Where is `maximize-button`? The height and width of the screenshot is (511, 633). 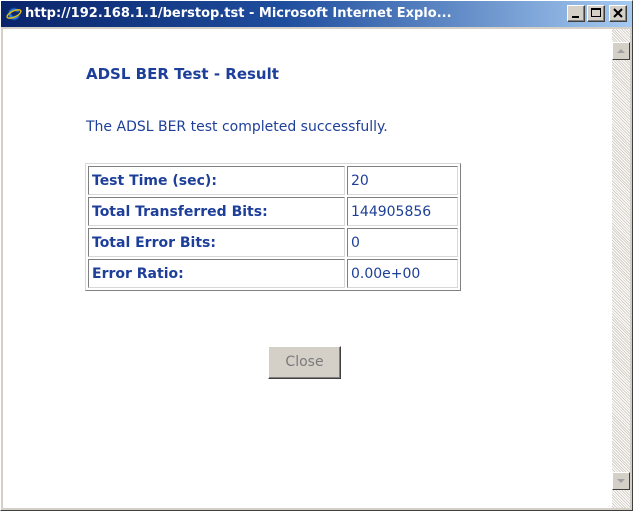 maximize-button is located at coordinates (596, 13).